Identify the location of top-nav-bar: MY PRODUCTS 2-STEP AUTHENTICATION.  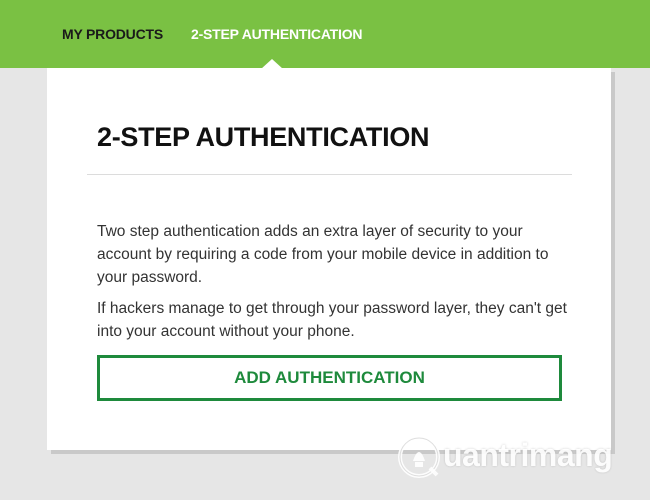
(325, 34).